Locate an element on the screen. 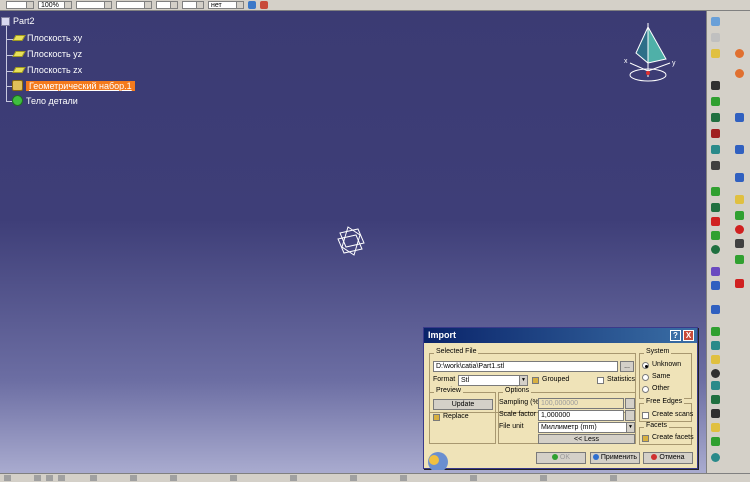 The width and height of the screenshot is (750, 482). format-select: Stl ▼ is located at coordinates (493, 380).